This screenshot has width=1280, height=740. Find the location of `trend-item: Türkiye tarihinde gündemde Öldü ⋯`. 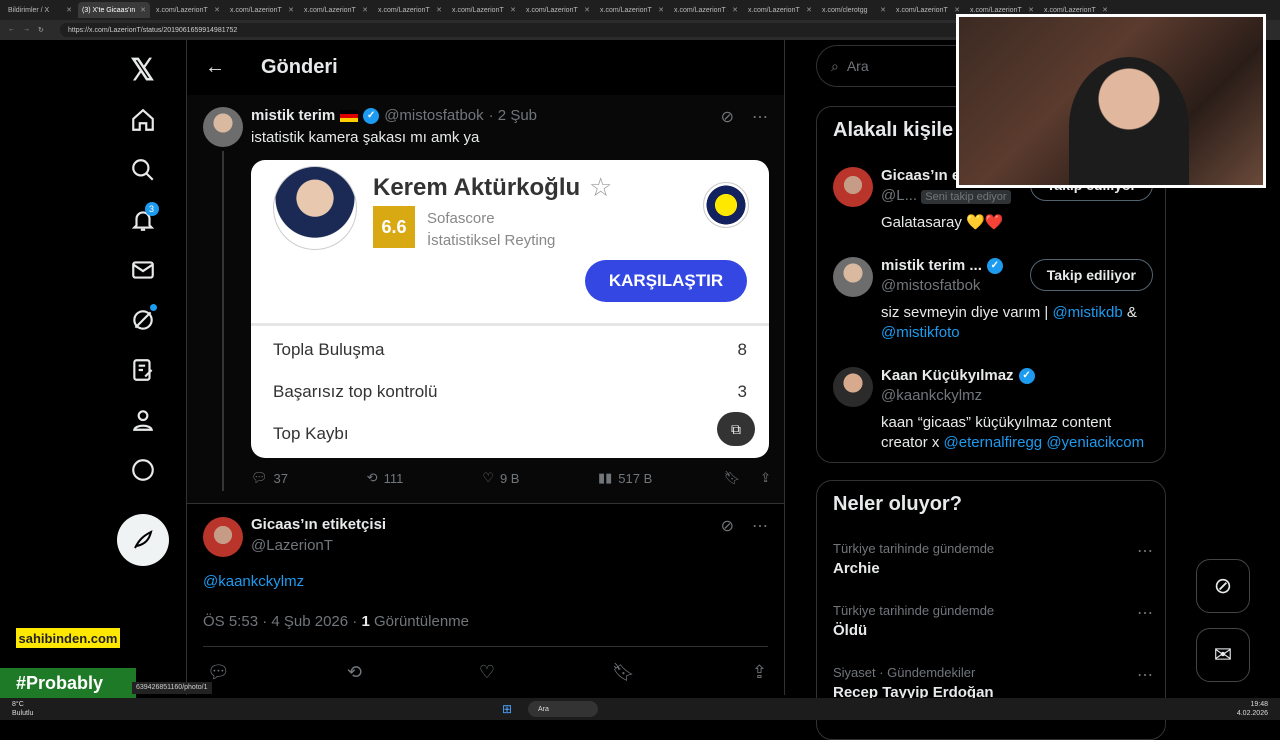

trend-item: Türkiye tarihinde gündemde Öldü ⋯ is located at coordinates (993, 621).